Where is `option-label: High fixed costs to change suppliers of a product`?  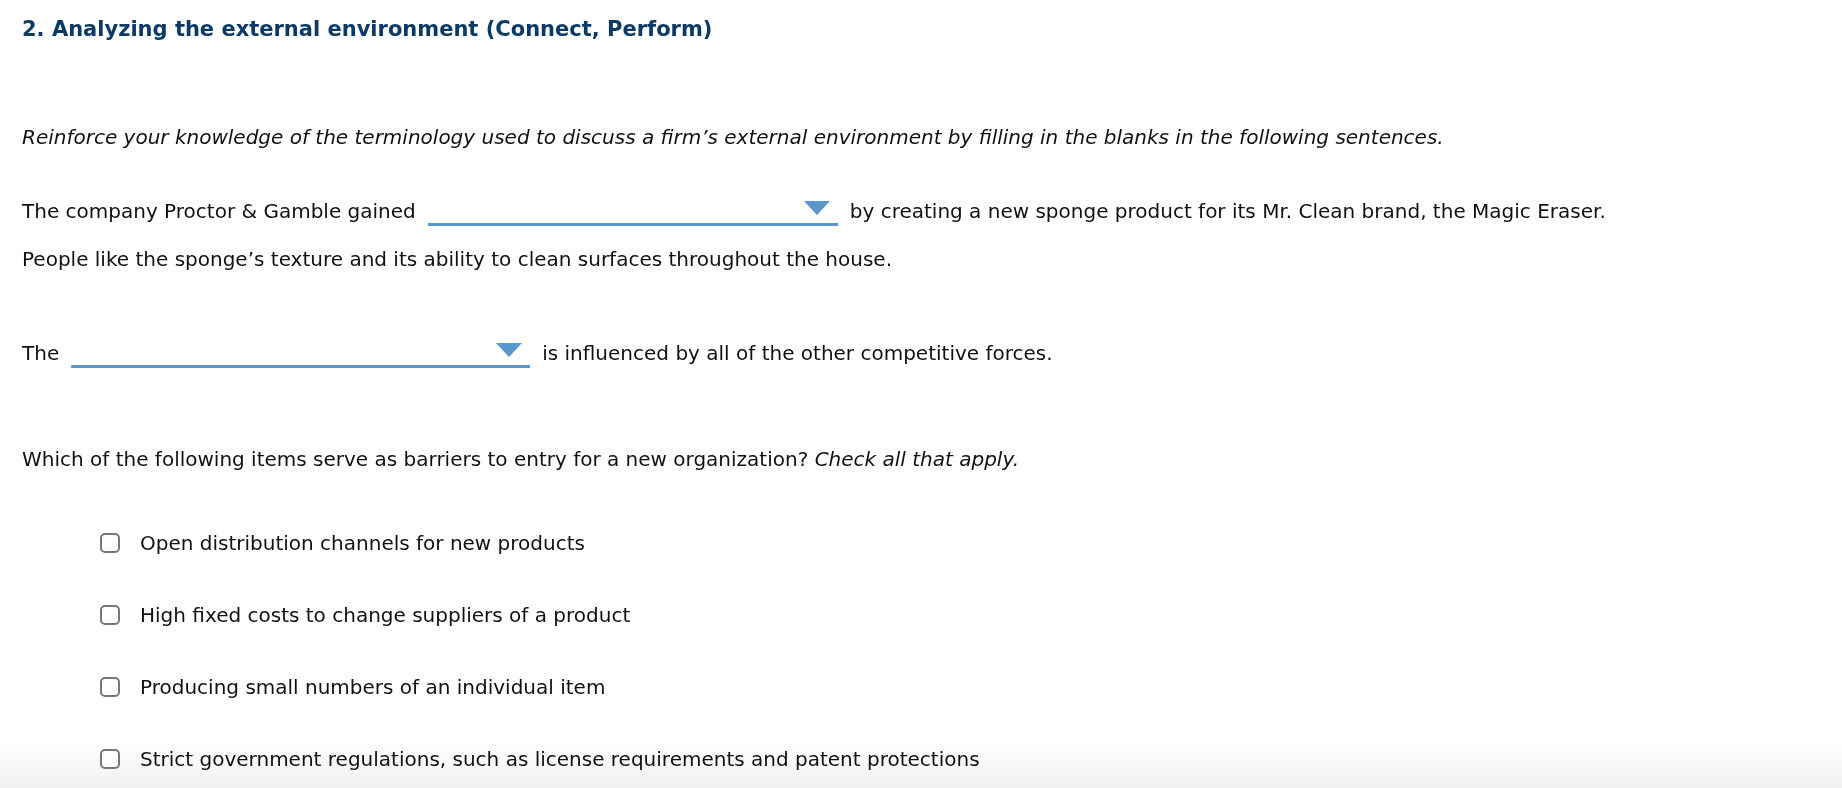
option-label: High fixed costs to change suppliers of a product is located at coordinates (385, 615).